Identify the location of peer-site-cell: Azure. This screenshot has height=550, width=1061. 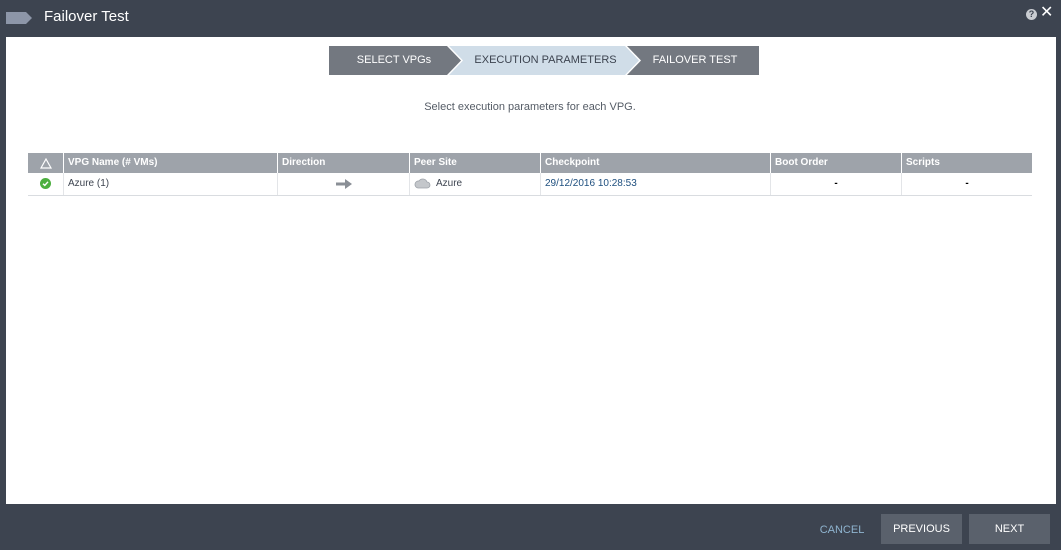
(475, 184).